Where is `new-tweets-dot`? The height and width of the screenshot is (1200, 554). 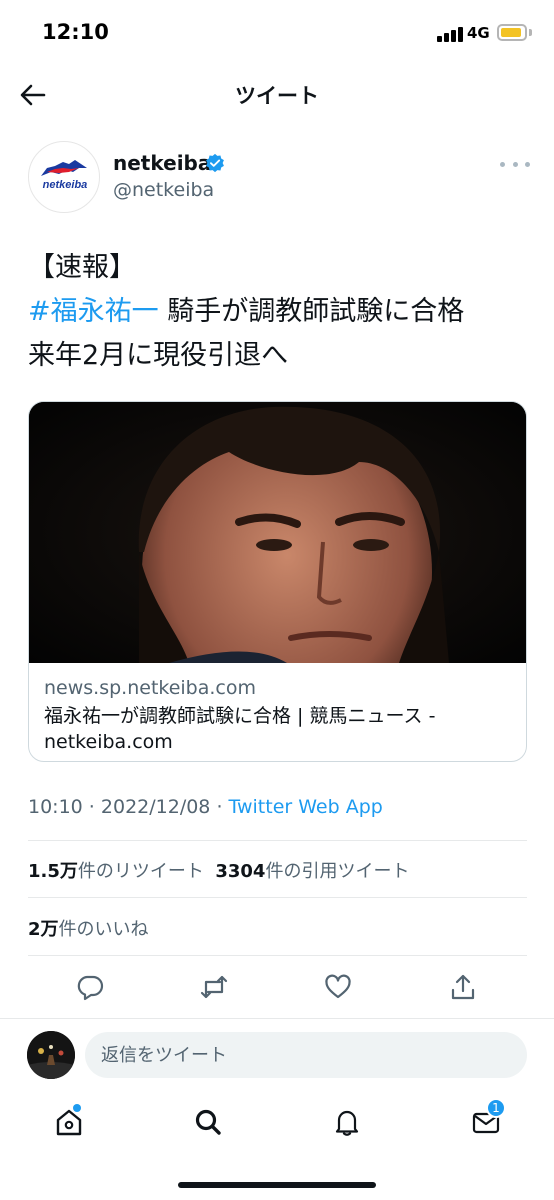 new-tweets-dot is located at coordinates (77, 1108).